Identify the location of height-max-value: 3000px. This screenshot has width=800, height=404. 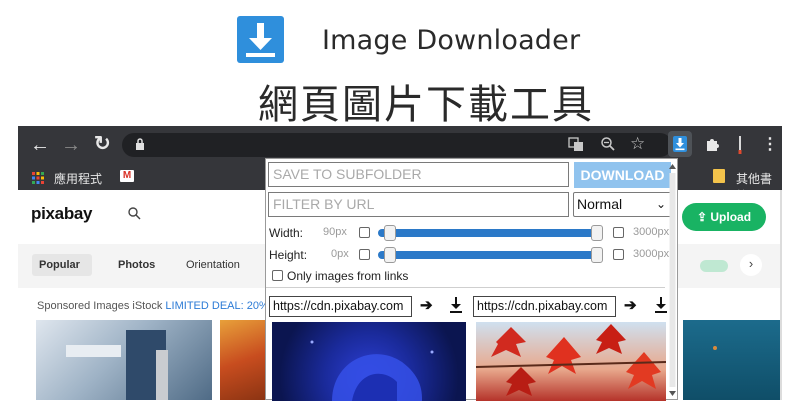
(651, 254).